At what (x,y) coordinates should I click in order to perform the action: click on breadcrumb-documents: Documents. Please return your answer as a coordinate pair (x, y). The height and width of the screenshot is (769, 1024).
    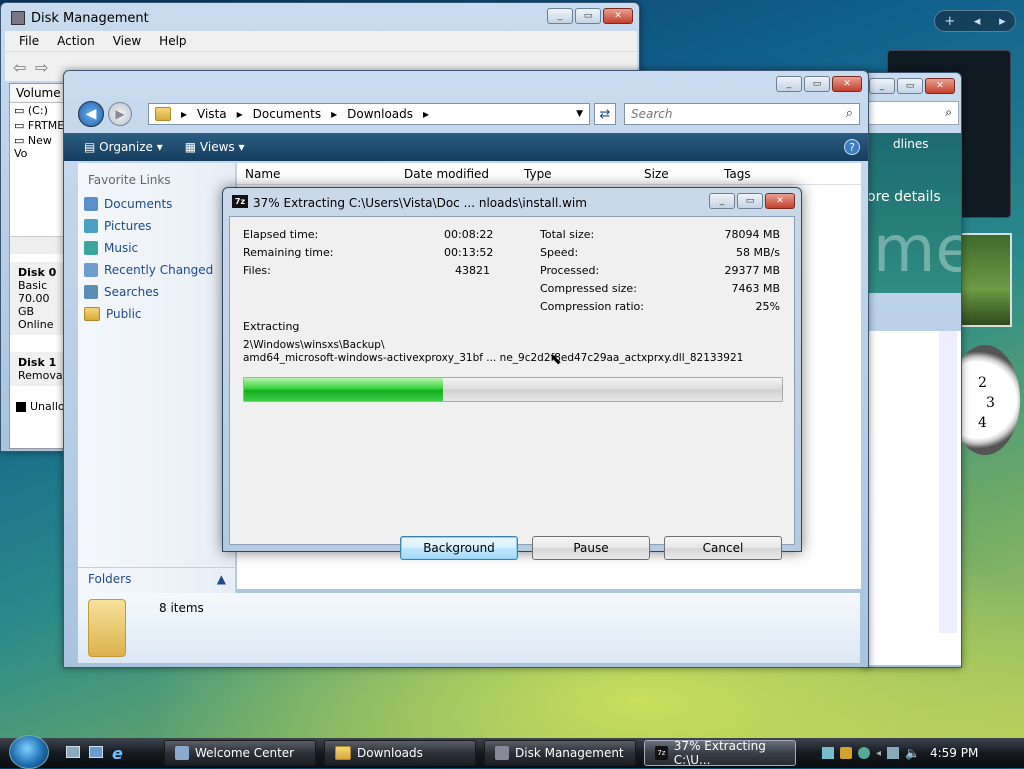
    Looking at the image, I should click on (287, 114).